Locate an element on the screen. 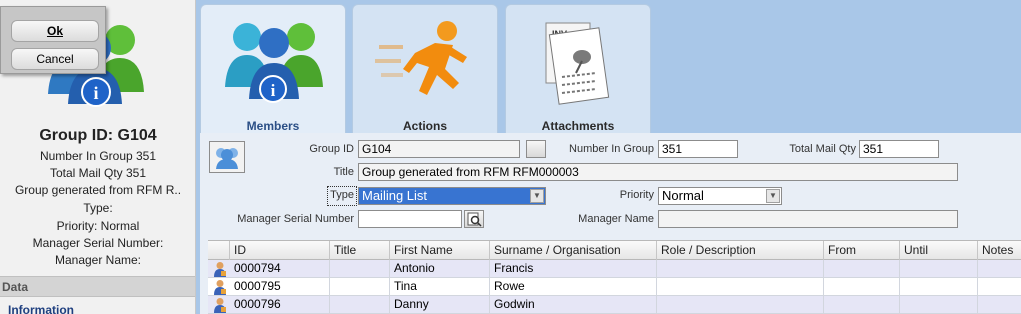  column-header-id: ID is located at coordinates (280, 250).